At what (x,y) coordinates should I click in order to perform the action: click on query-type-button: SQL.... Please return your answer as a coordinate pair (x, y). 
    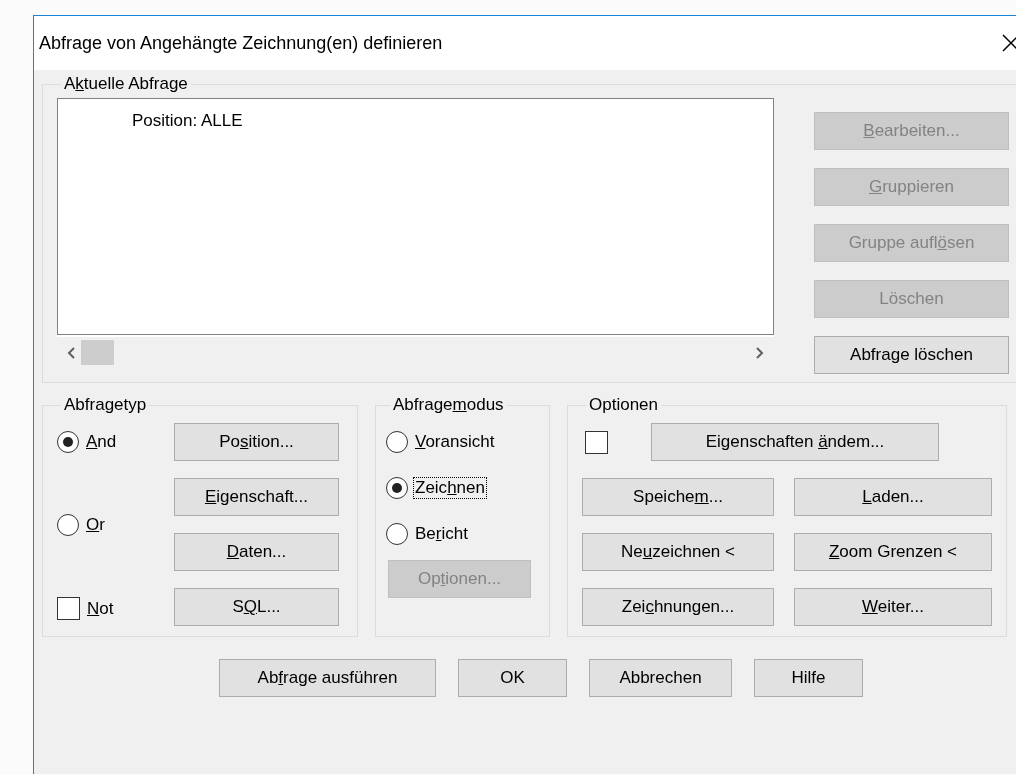
    Looking at the image, I should click on (256, 607).